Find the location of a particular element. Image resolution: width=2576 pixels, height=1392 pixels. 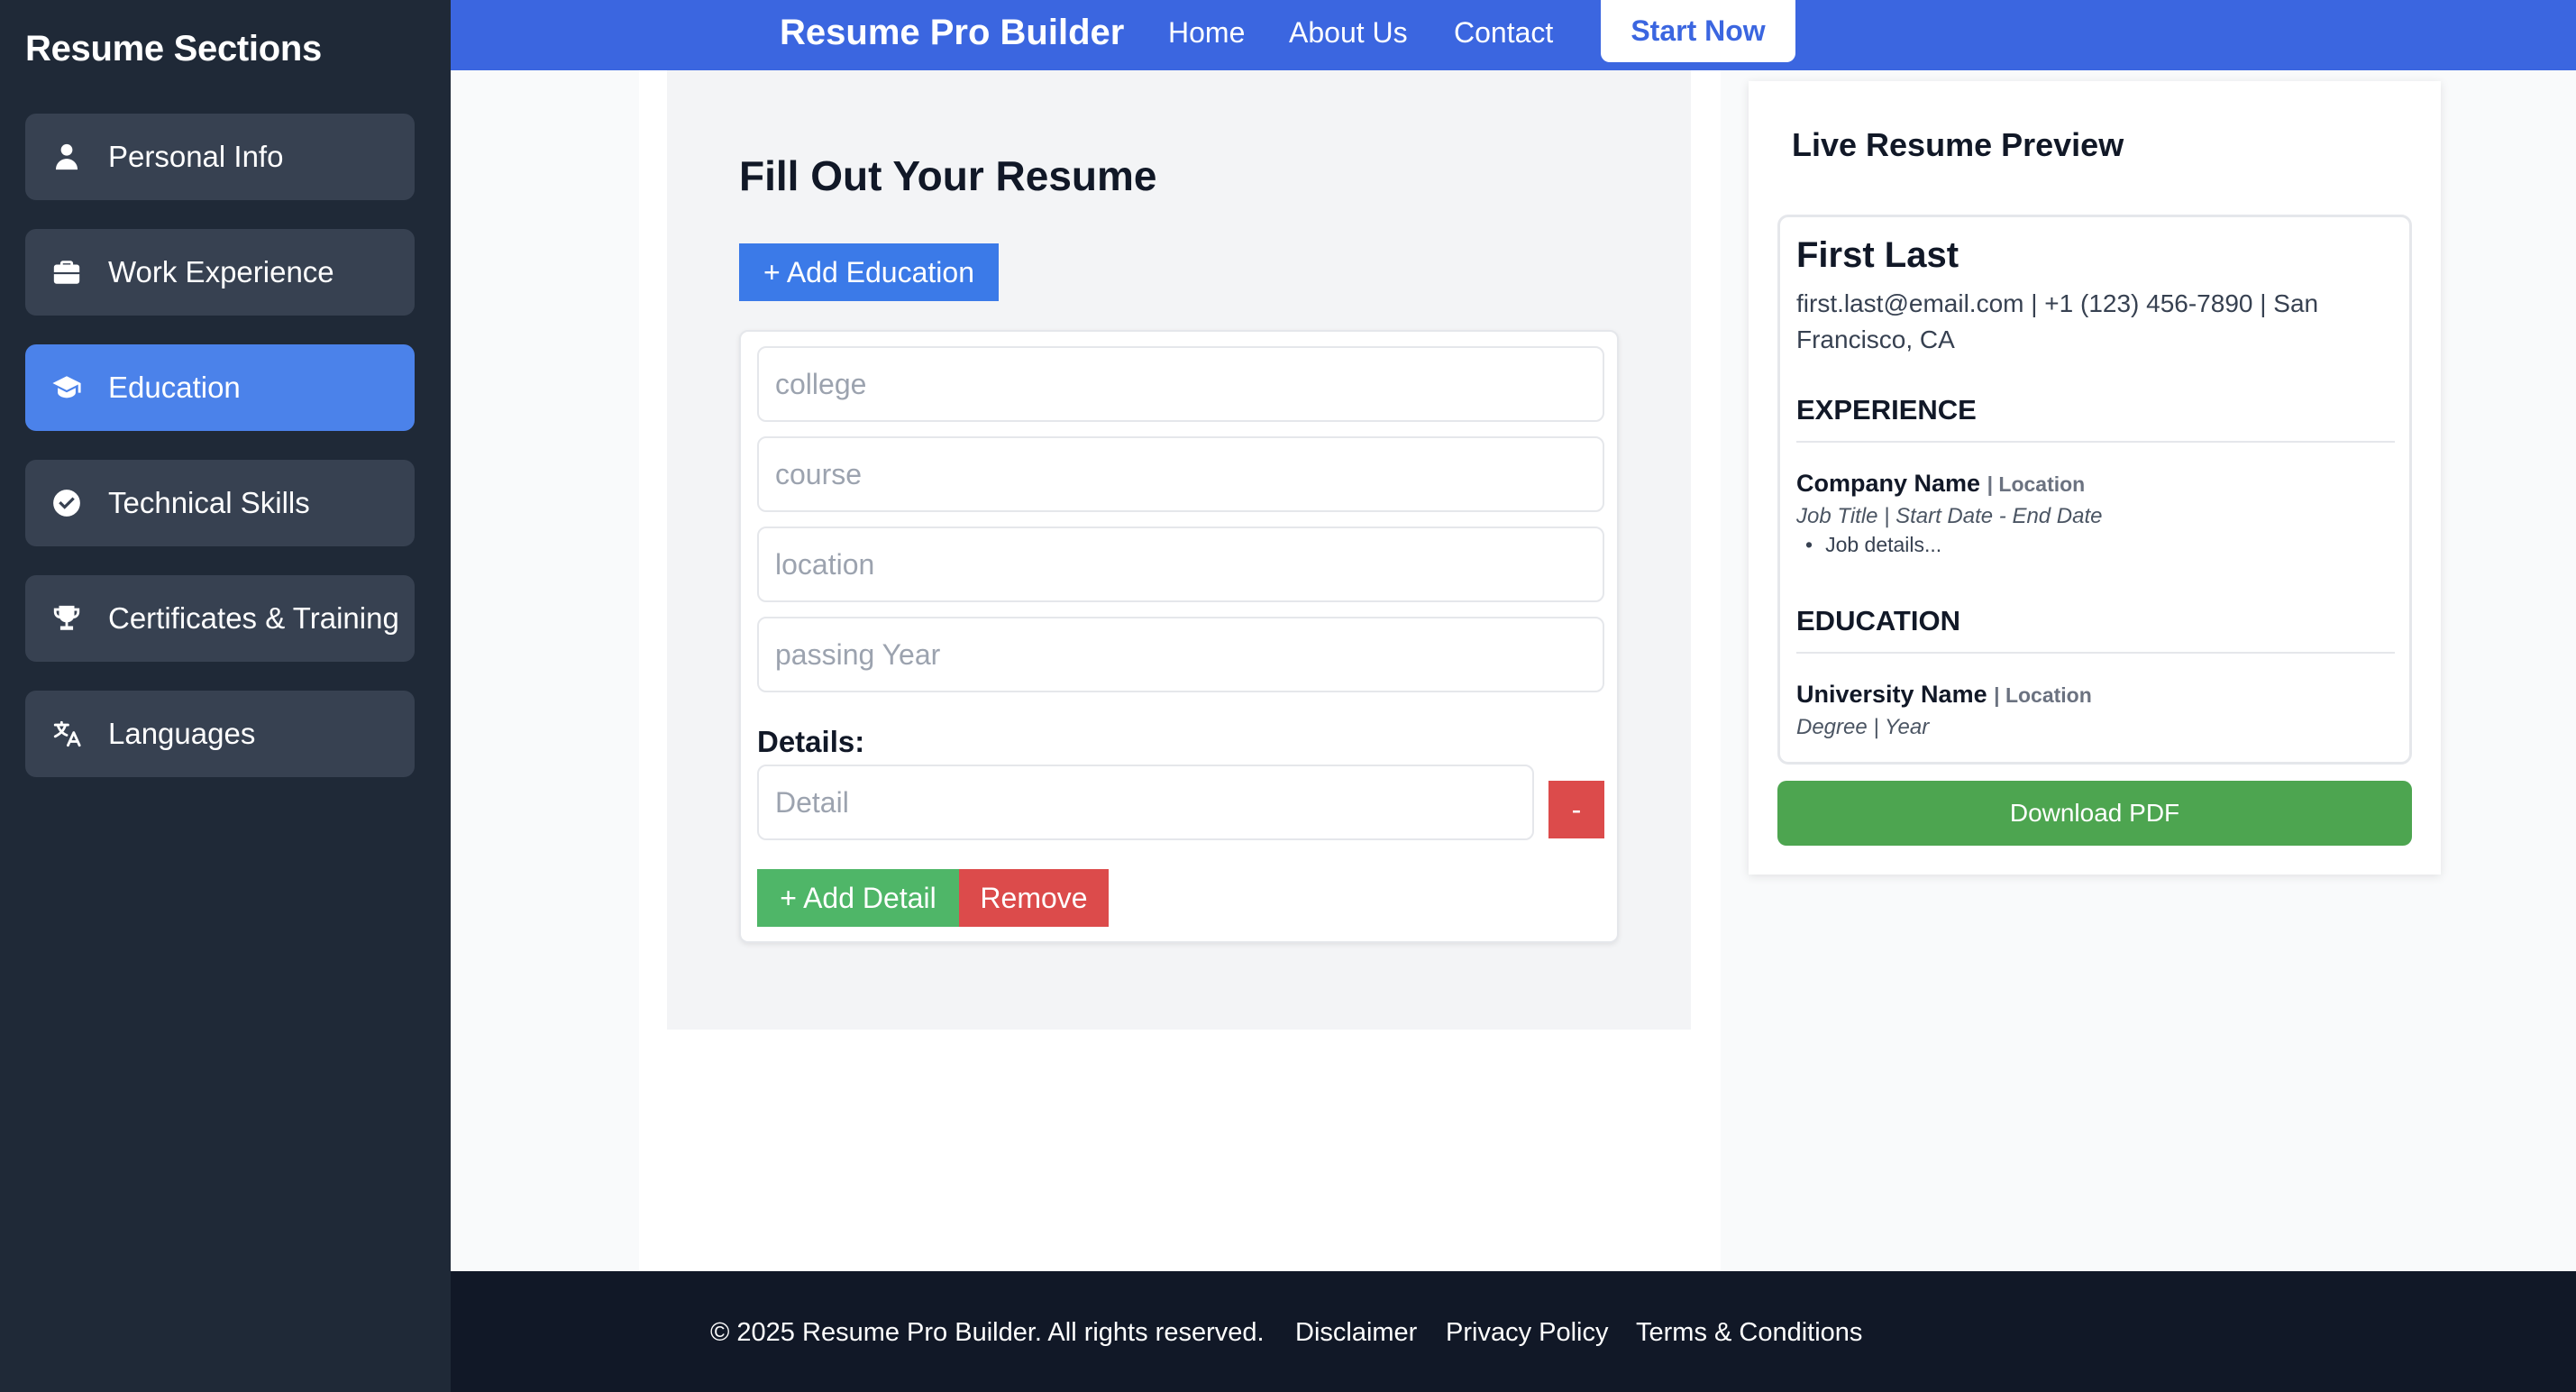

sidebar-item-languages: Languages is located at coordinates (220, 734).